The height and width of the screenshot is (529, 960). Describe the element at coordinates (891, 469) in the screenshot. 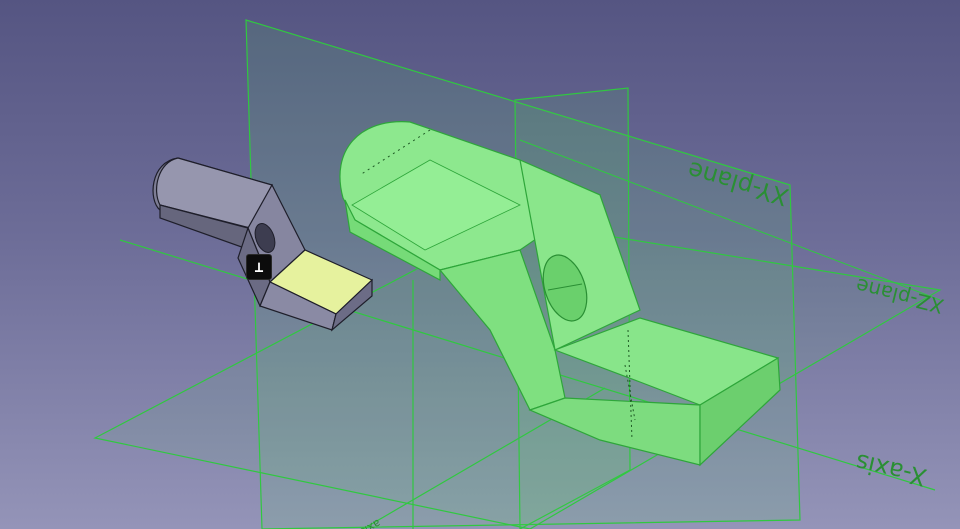

I see `x-axis-label: X-axis` at that location.